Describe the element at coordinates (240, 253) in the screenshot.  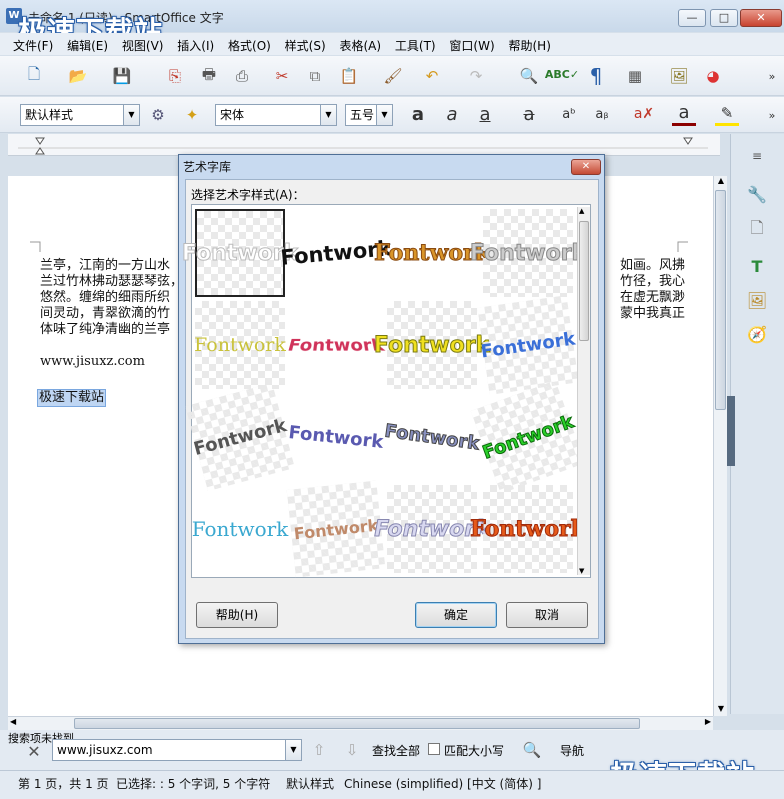
I see `fontwork-style-1: Fontwork` at that location.